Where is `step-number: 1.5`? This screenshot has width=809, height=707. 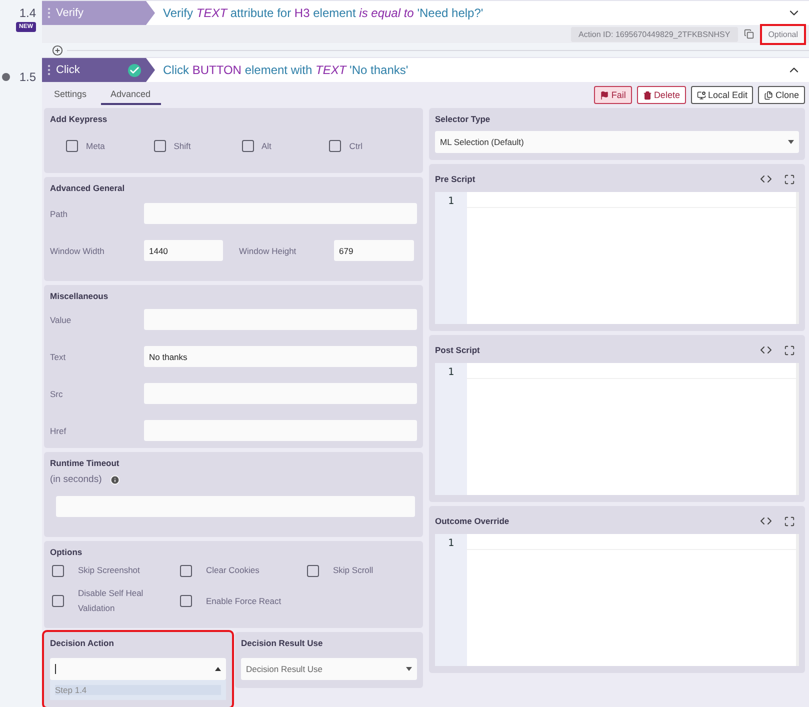
step-number: 1.5 is located at coordinates (27, 77).